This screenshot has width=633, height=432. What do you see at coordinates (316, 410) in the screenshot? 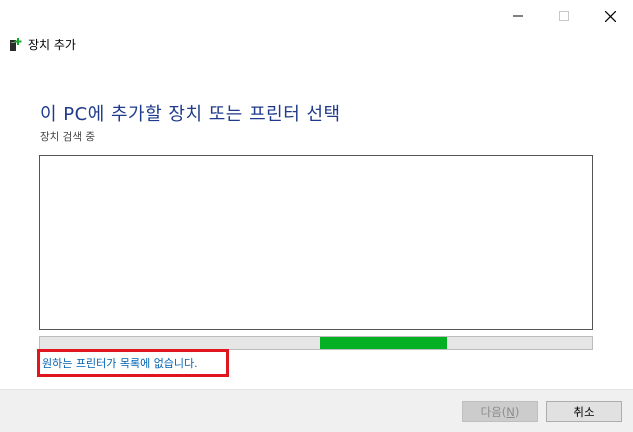
I see `footer: 다음(N) 취소` at bounding box center [316, 410].